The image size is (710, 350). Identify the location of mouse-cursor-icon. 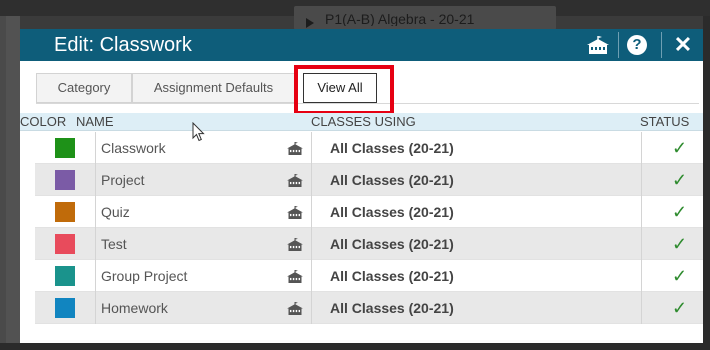
(198, 132).